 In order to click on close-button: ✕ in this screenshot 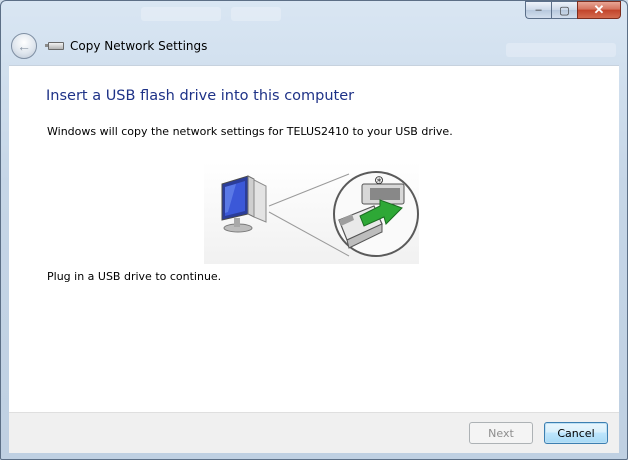, I will do `click(599, 10)`.